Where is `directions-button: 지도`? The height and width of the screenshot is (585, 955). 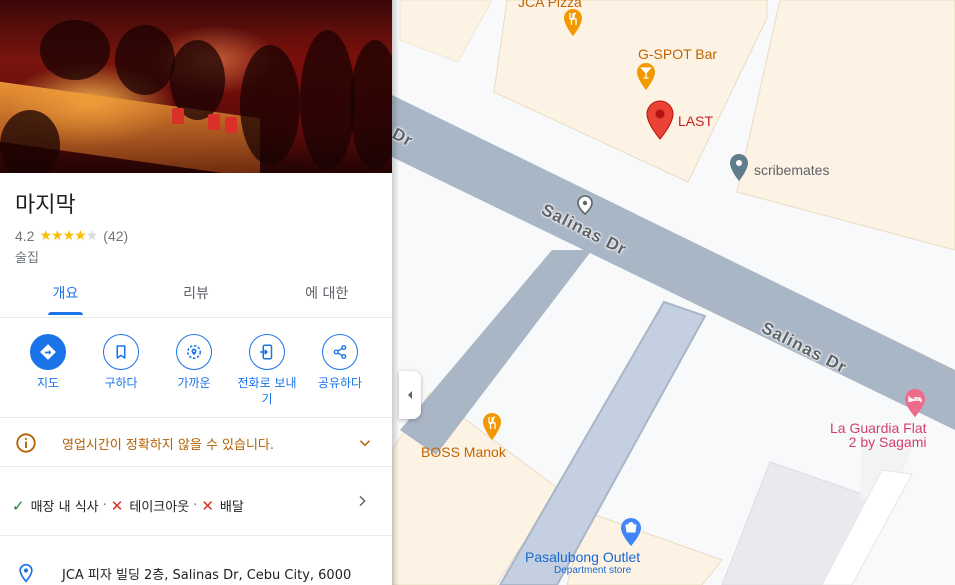 directions-button: 지도 is located at coordinates (48, 362).